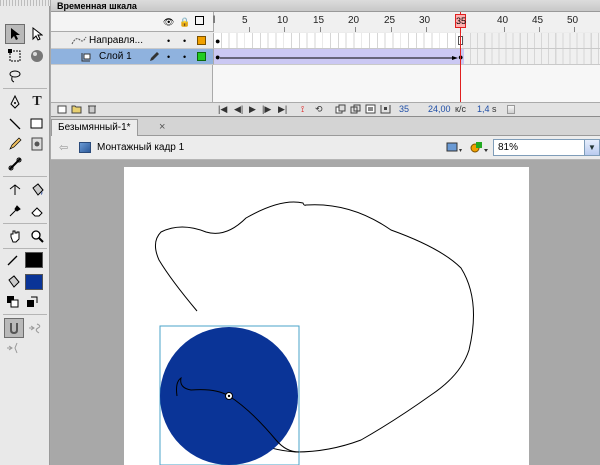  What do you see at coordinates (13, 282) in the screenshot?
I see `fill-color-icon` at bounding box center [13, 282].